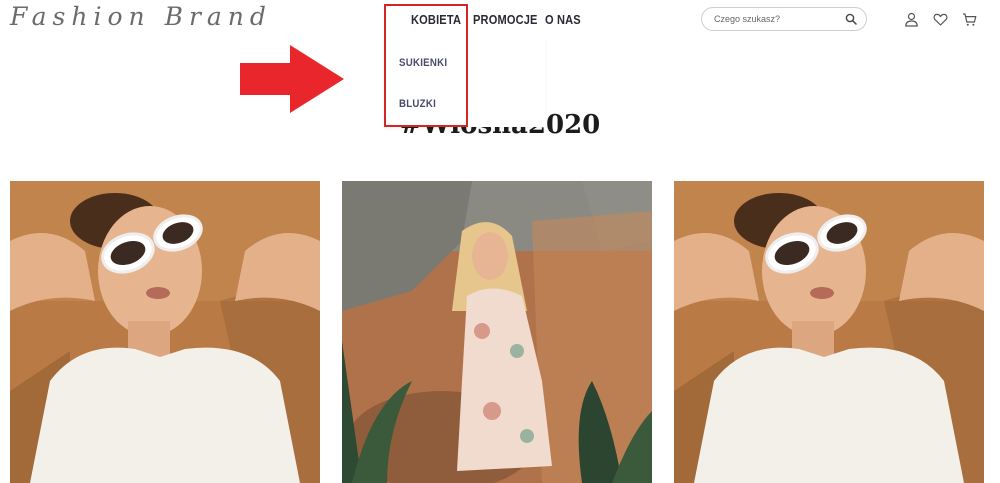 This screenshot has width=1000, height=483. I want to click on cart-icon, so click(969, 19).